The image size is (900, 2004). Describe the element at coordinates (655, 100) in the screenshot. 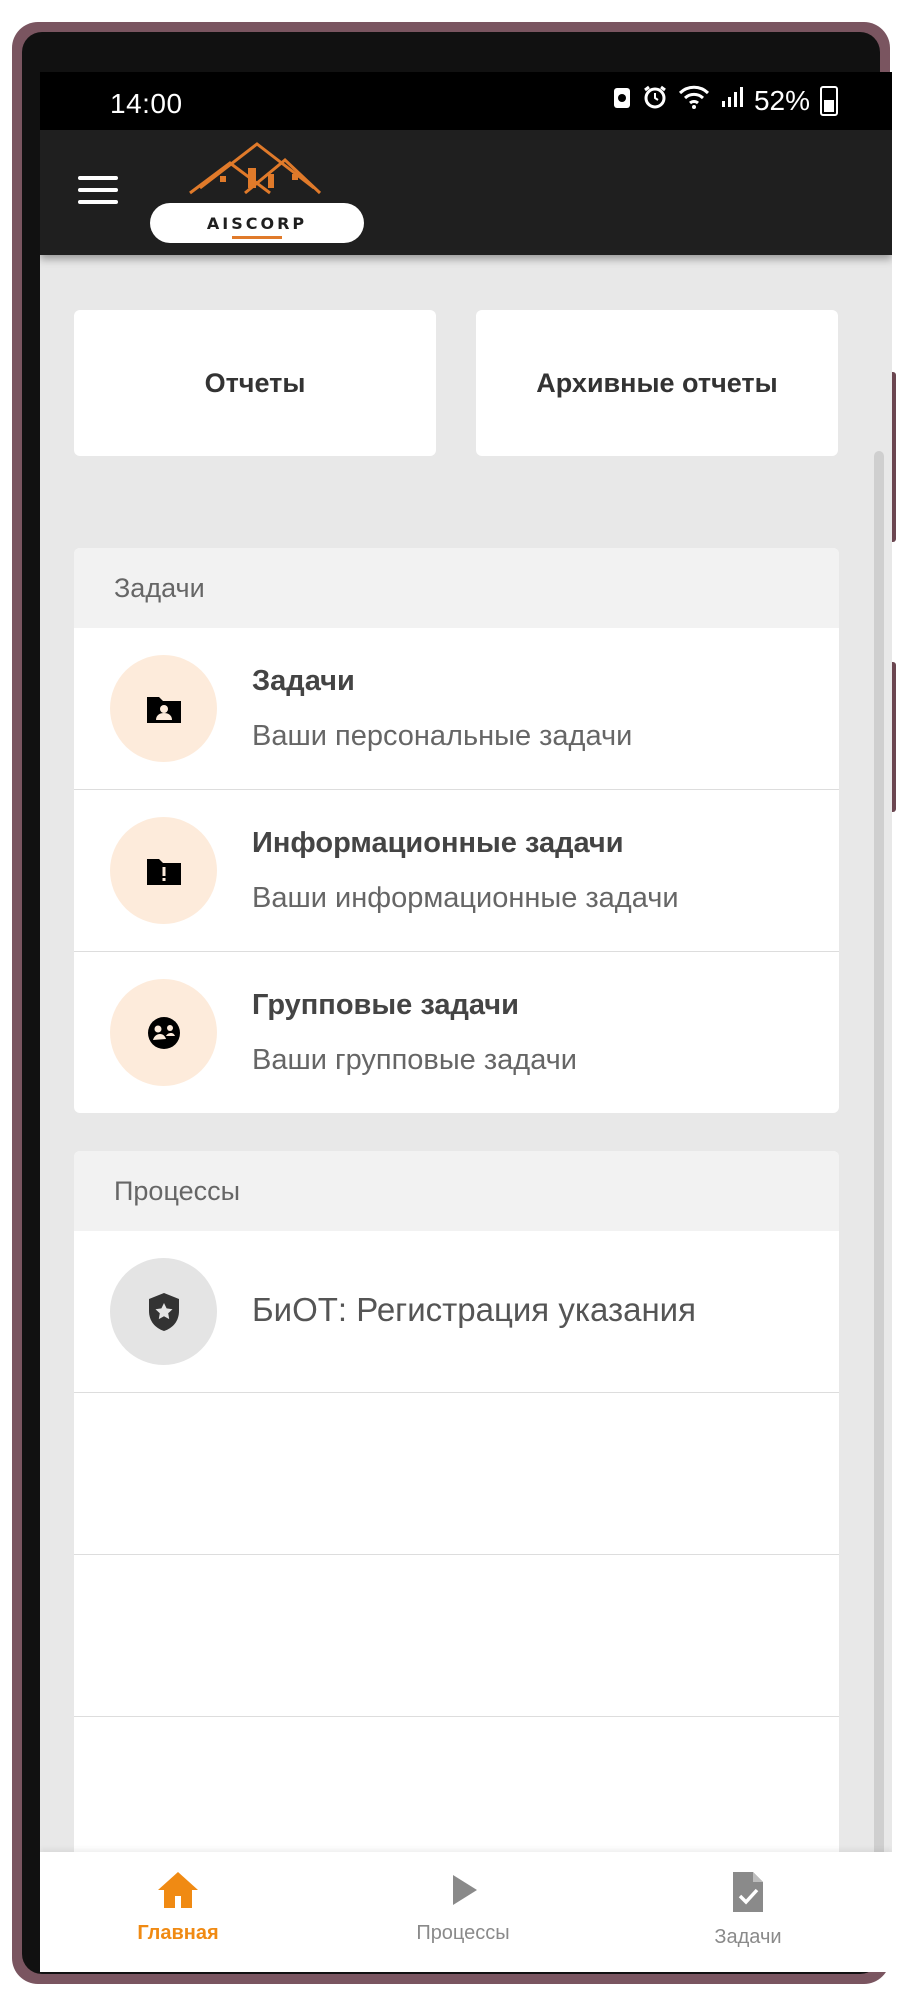

I see `alarm-icon` at that location.